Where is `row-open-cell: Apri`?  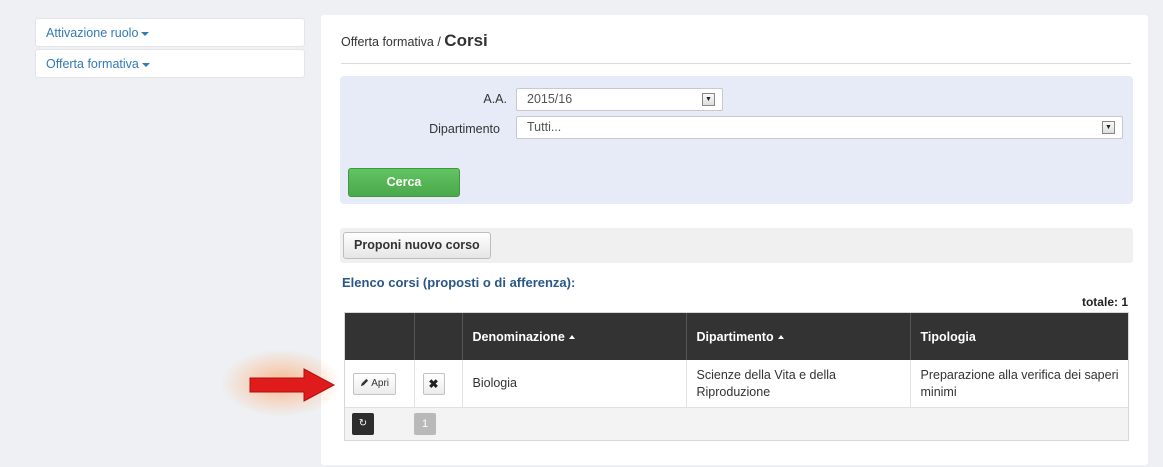
row-open-cell: Apri is located at coordinates (380, 383).